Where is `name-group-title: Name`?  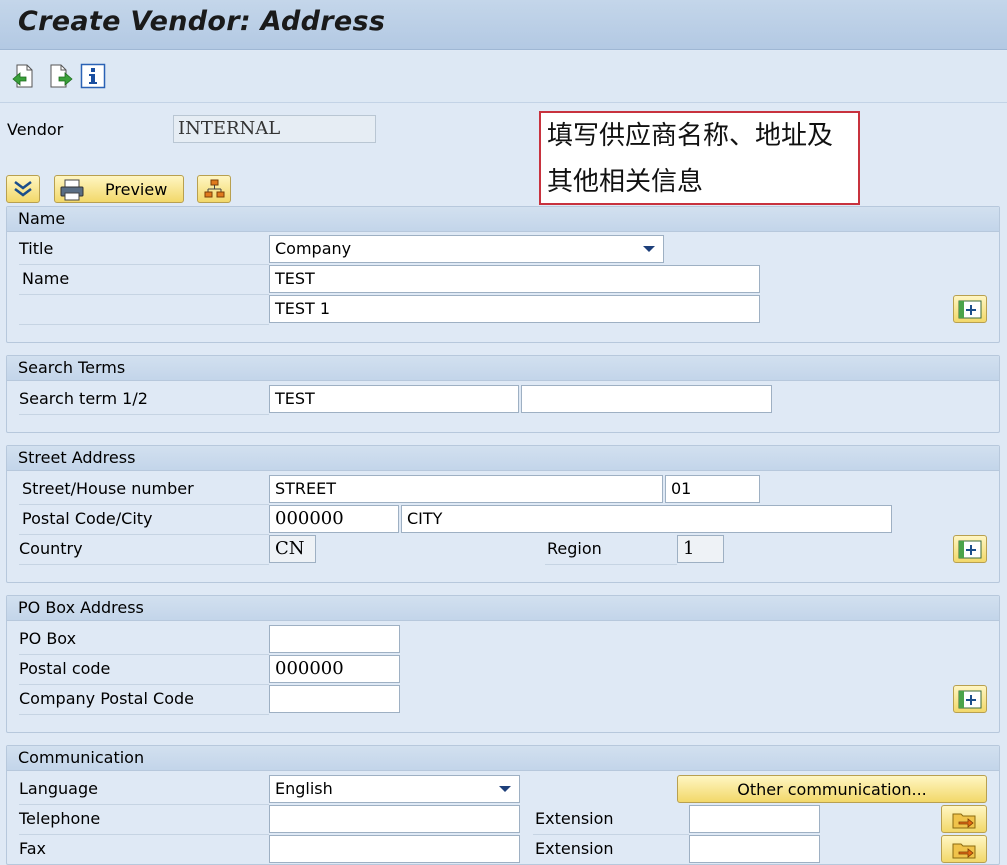 name-group-title: Name is located at coordinates (503, 219).